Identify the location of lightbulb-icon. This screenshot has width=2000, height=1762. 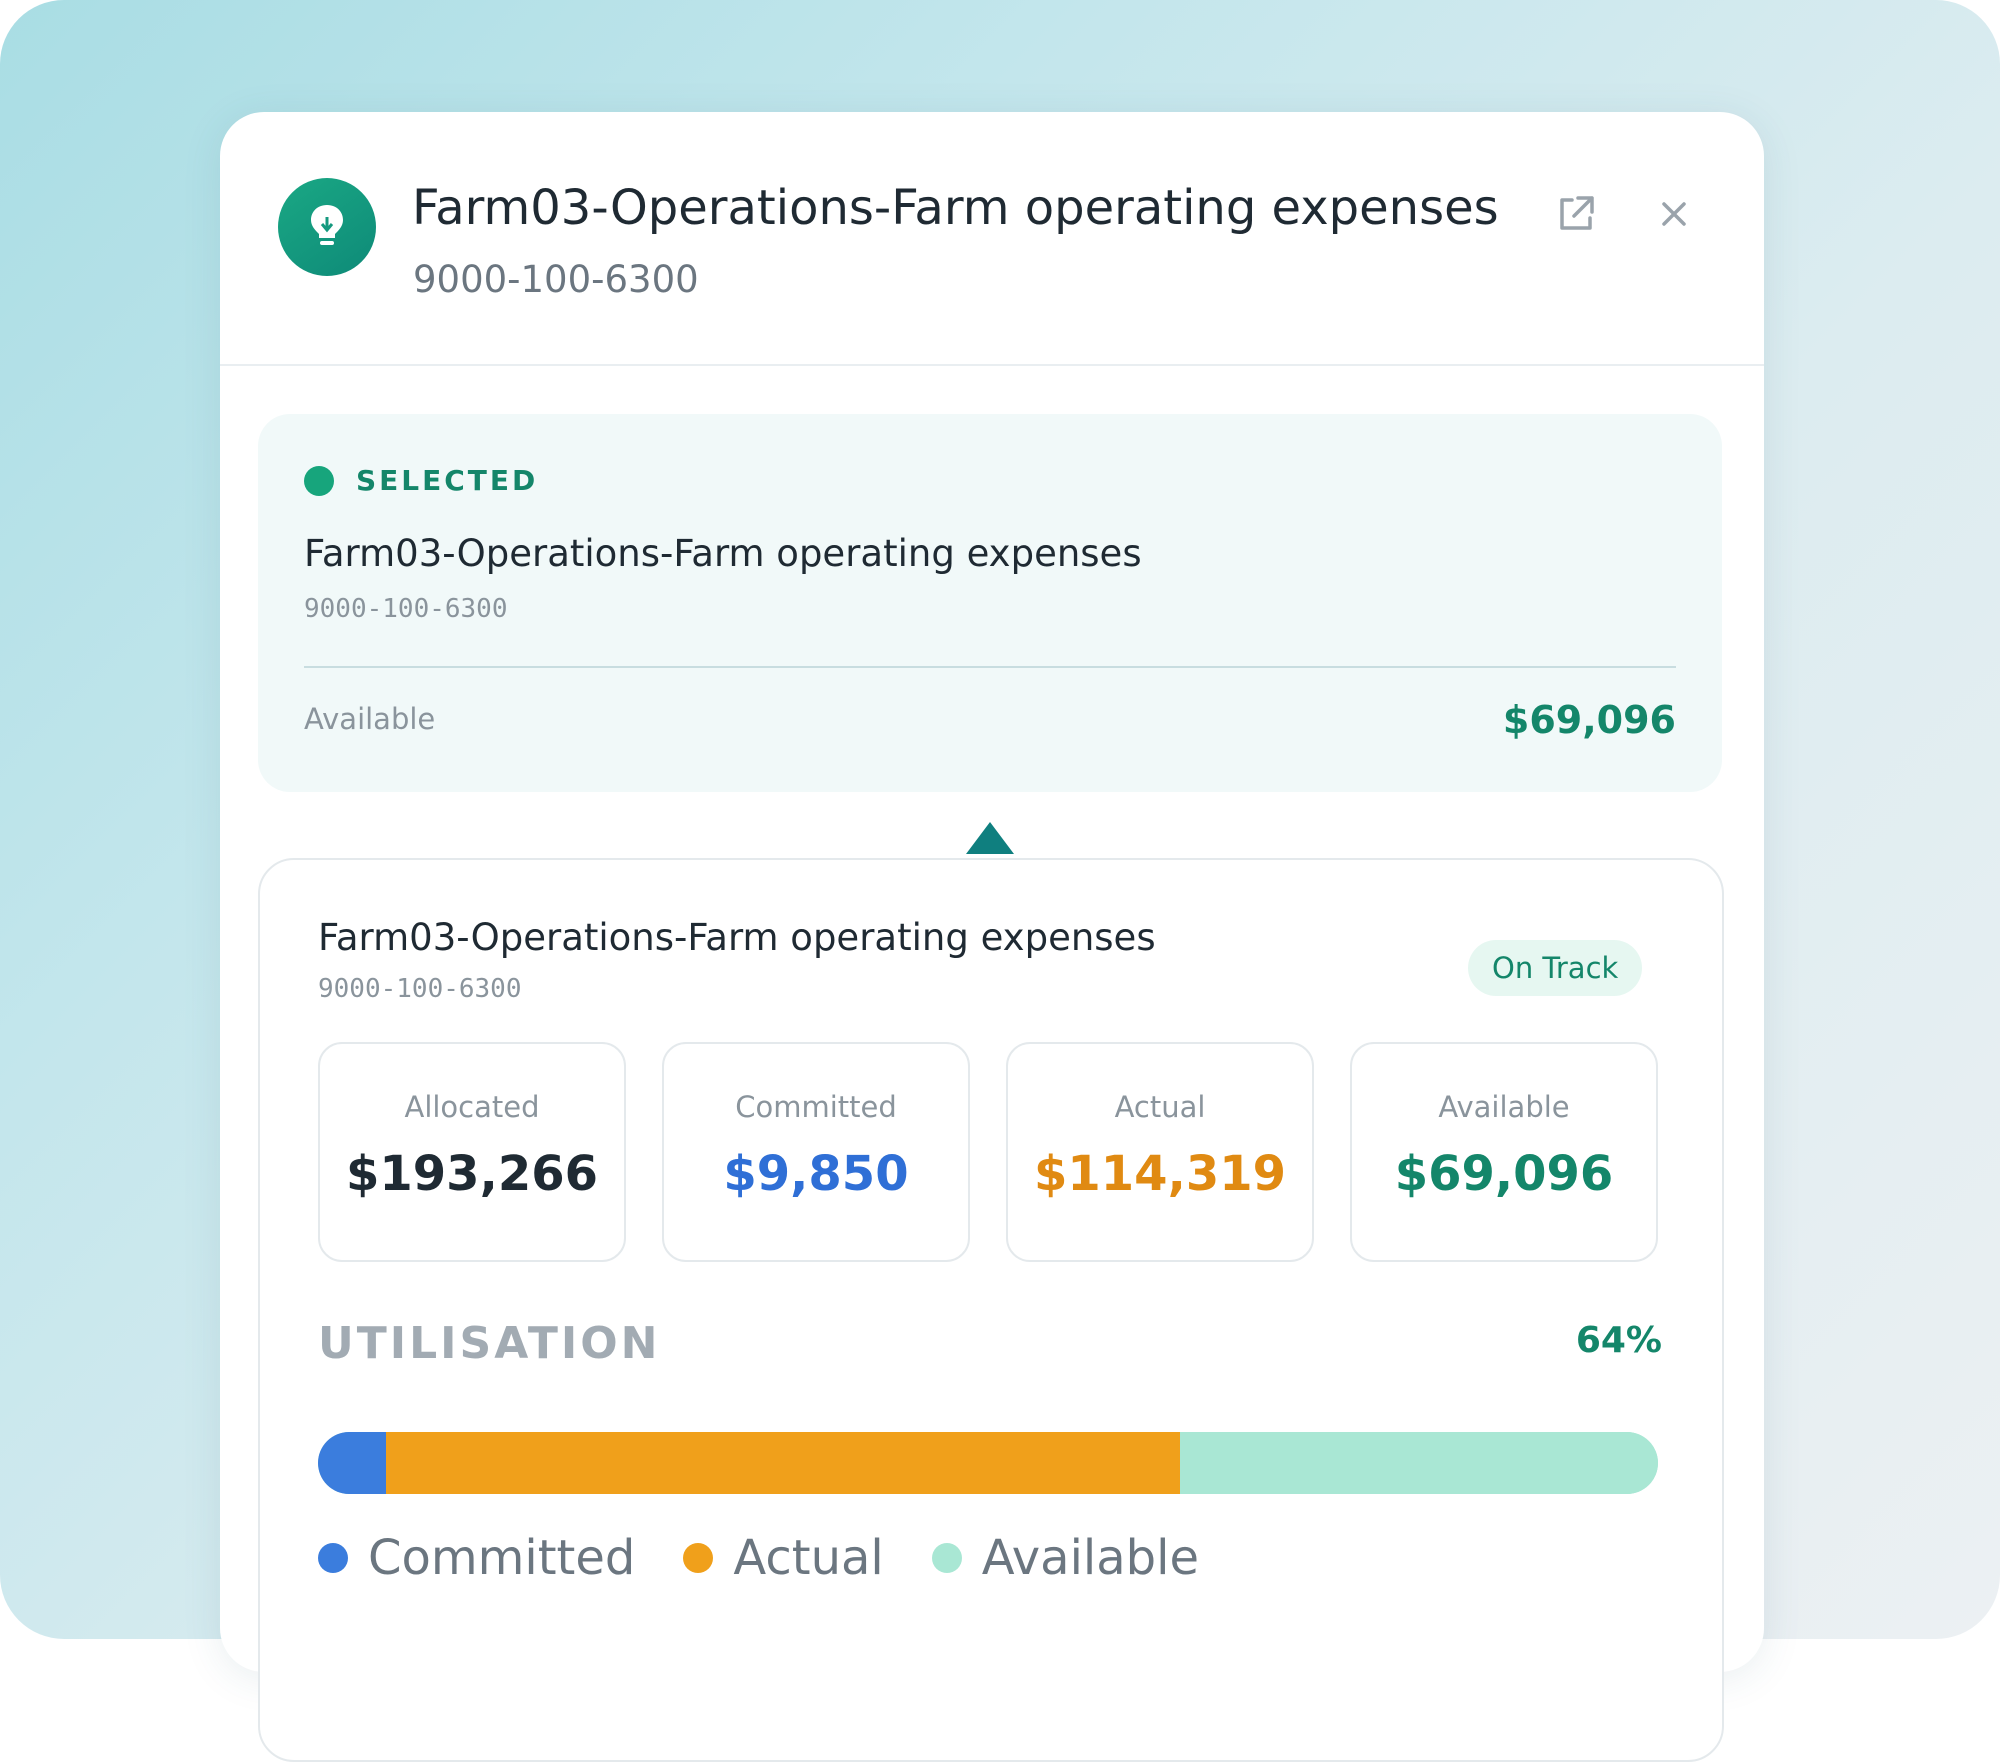
(327, 225).